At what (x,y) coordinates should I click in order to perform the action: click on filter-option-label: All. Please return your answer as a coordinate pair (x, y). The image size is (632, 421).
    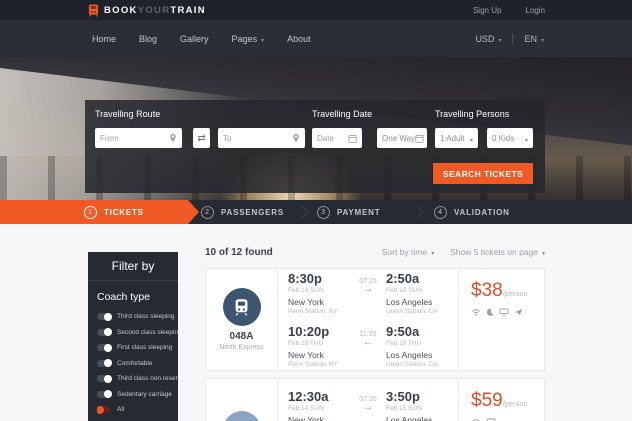
    Looking at the image, I should click on (121, 410).